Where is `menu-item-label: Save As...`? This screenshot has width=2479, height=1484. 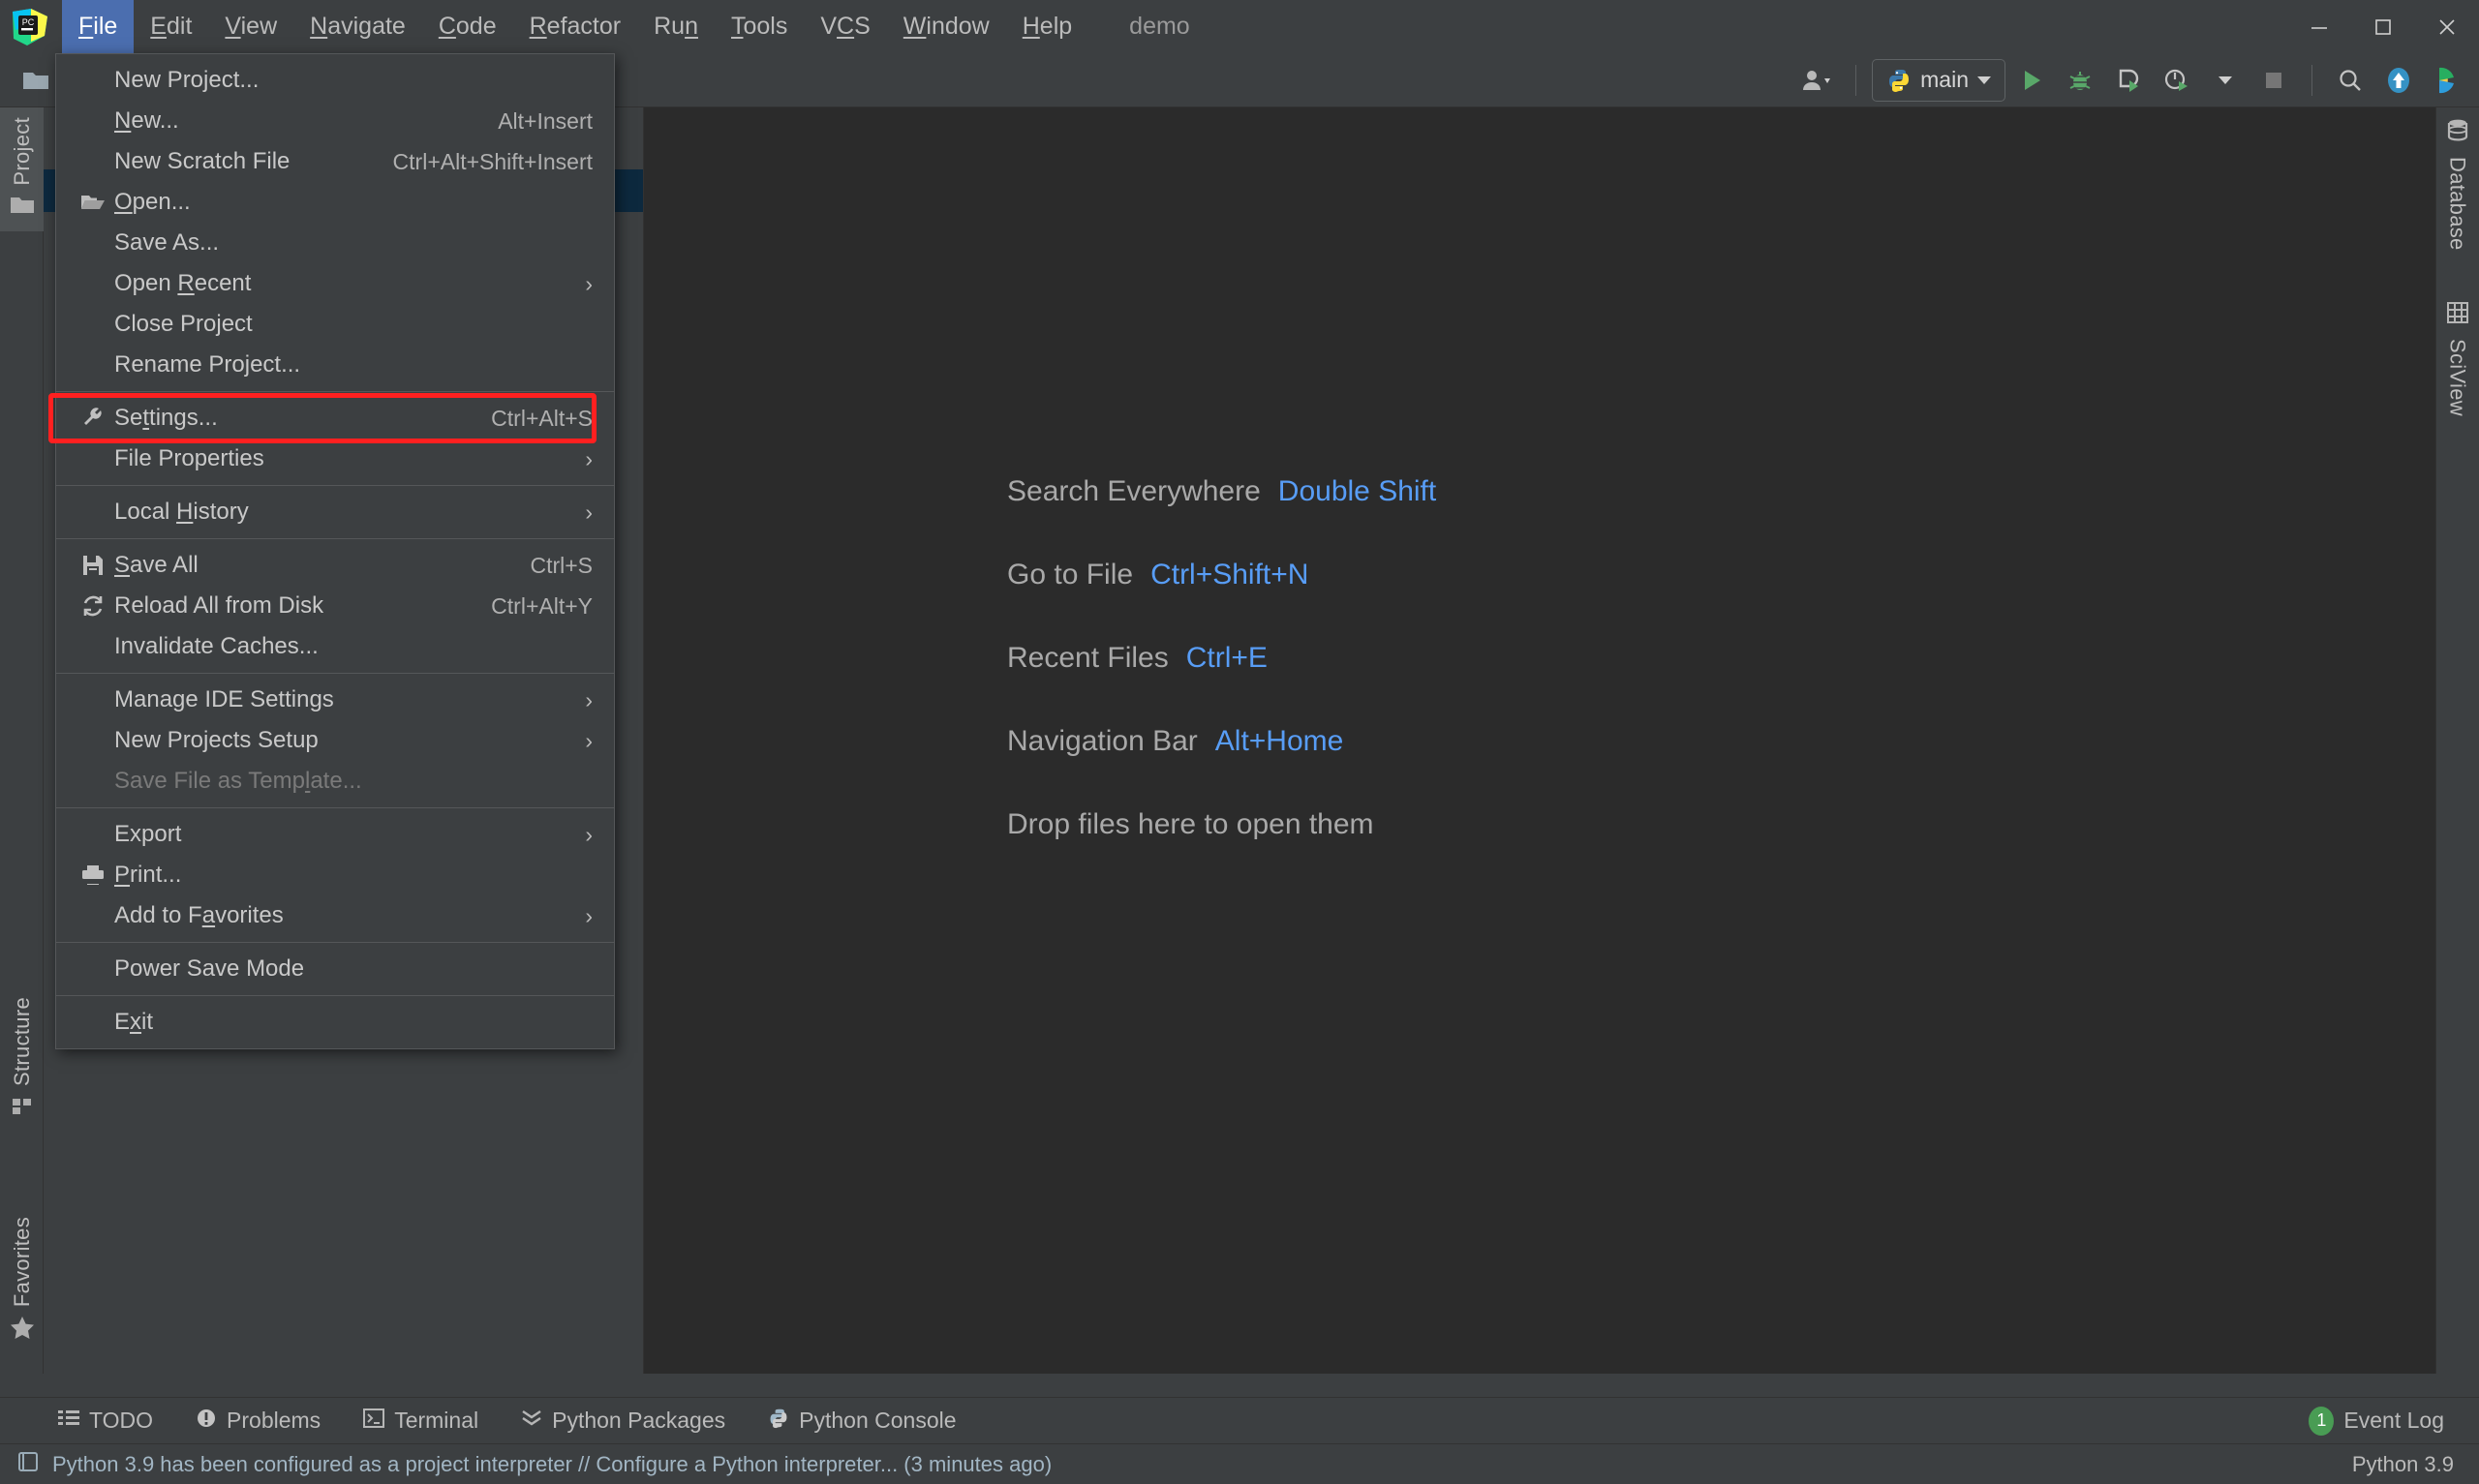 menu-item-label: Save As... is located at coordinates (167, 242).